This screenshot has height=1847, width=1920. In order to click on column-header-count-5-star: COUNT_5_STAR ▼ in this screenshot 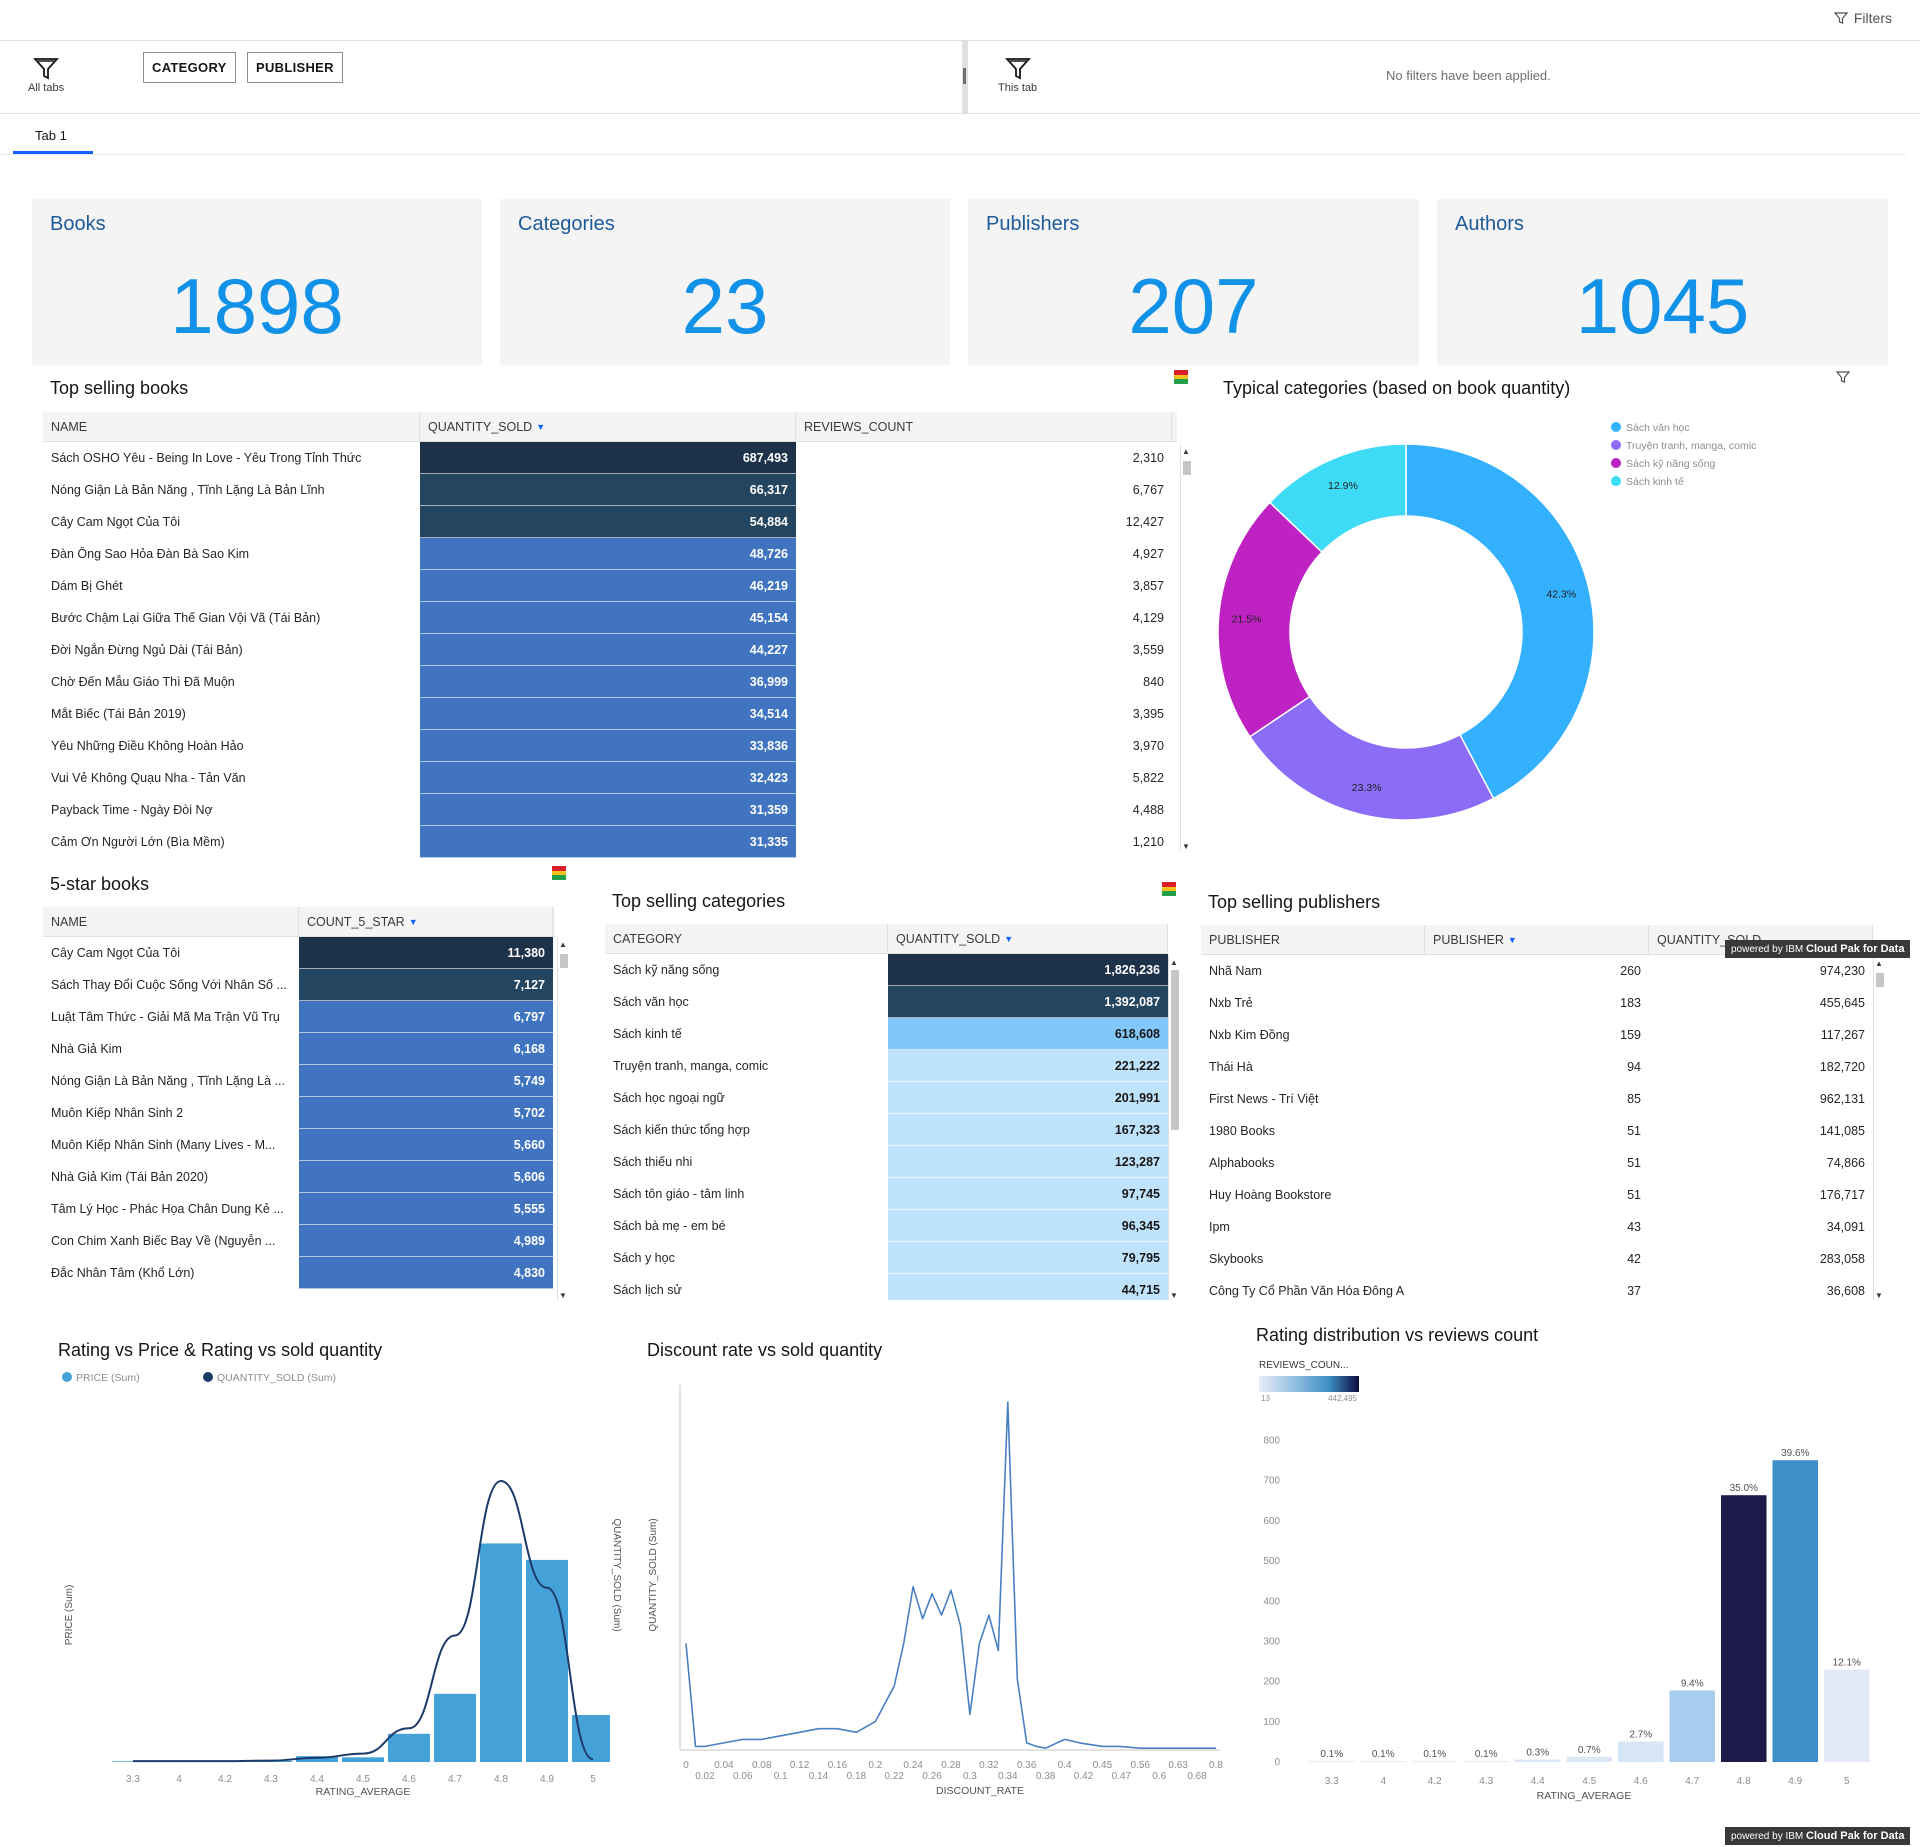, I will do `click(426, 921)`.